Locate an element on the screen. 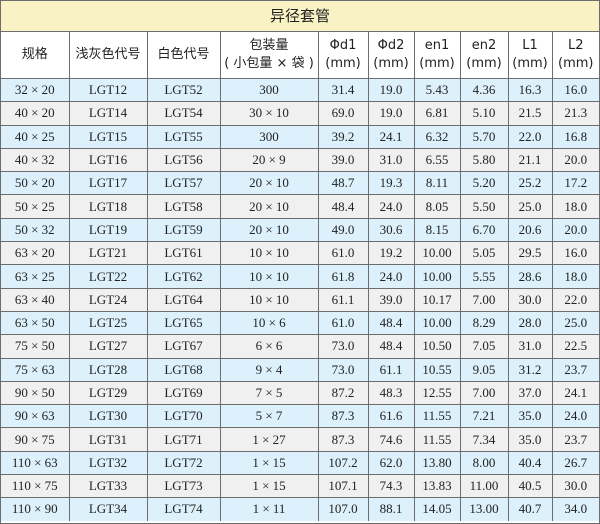  table-cell: 34.0 is located at coordinates (575, 509).